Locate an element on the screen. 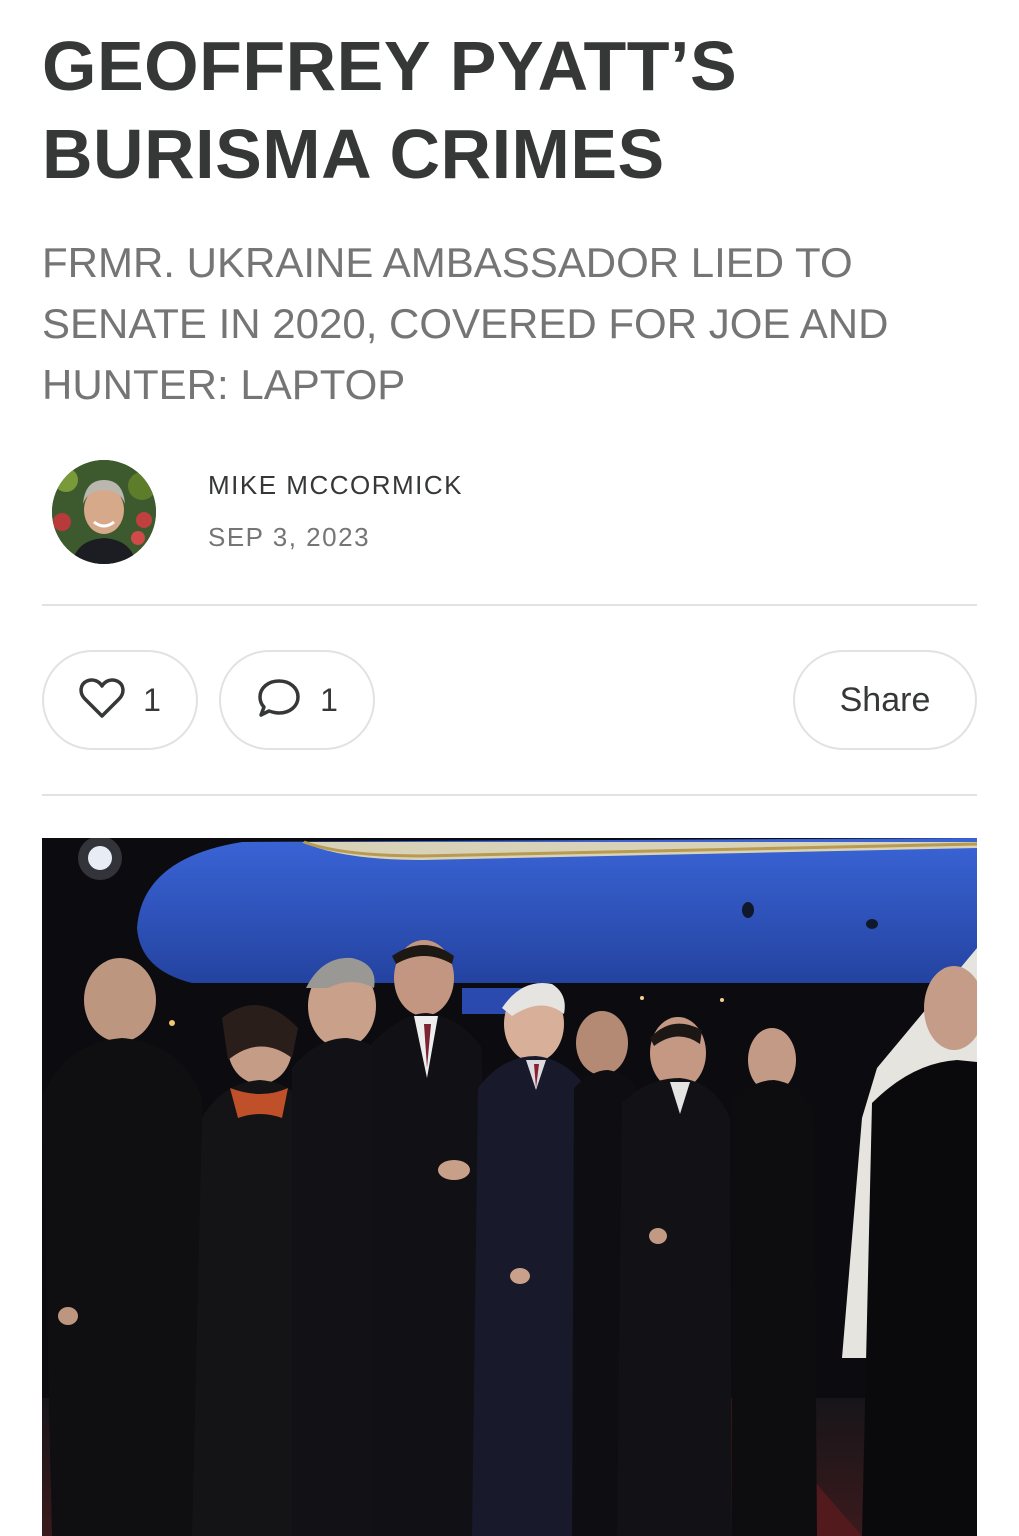 Image resolution: width=1019 pixels, height=1536 pixels. like-button: 1 is located at coordinates (120, 700).